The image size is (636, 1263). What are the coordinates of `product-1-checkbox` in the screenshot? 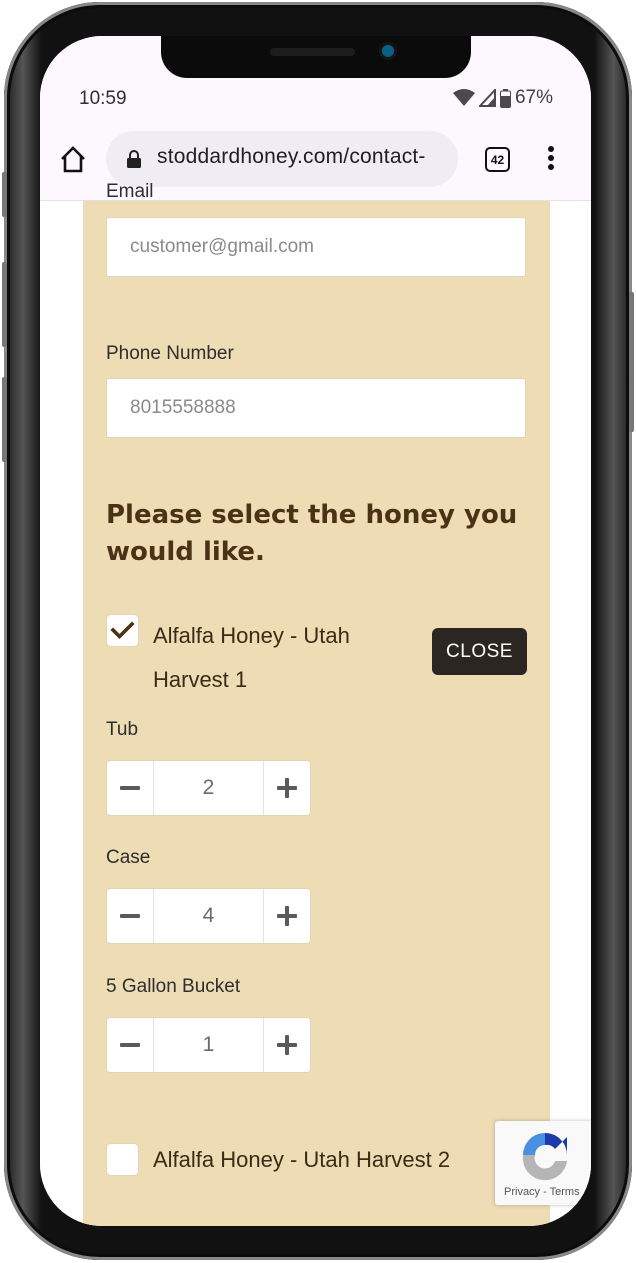 It's located at (122, 630).